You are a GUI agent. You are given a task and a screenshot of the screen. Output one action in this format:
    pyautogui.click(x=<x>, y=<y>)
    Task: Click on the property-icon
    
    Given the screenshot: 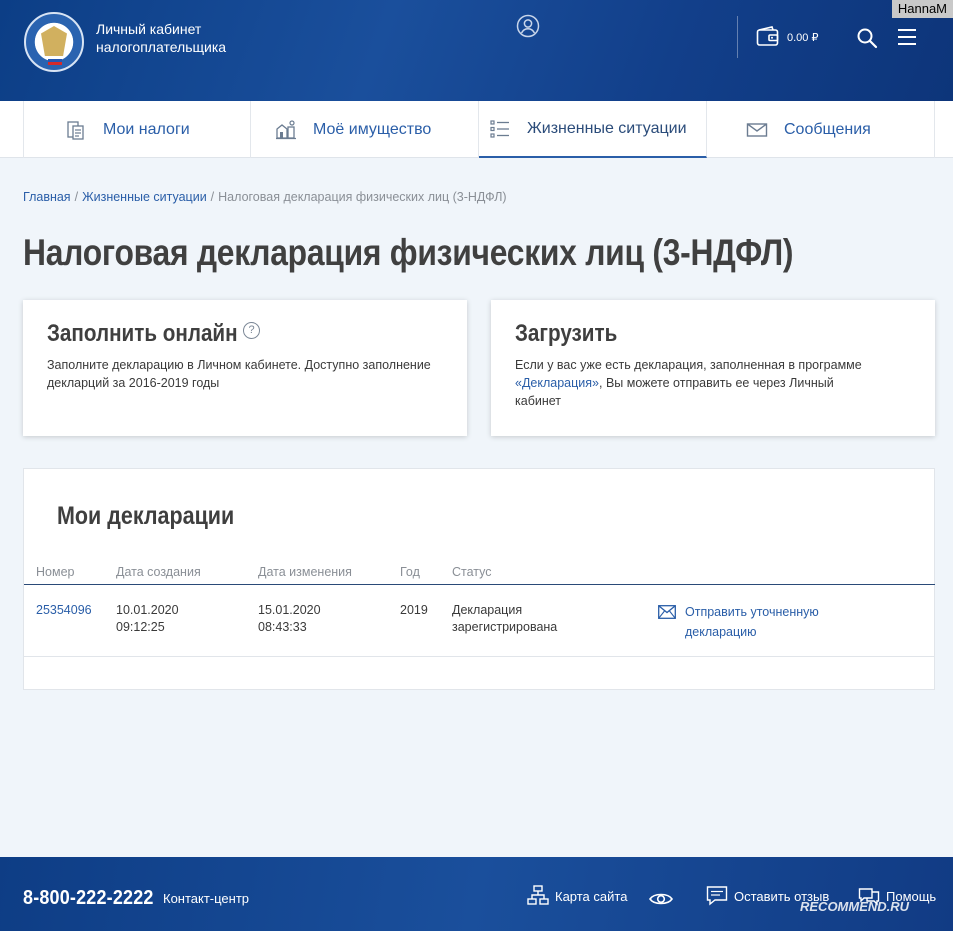 What is the action you would take?
    pyautogui.click(x=286, y=129)
    